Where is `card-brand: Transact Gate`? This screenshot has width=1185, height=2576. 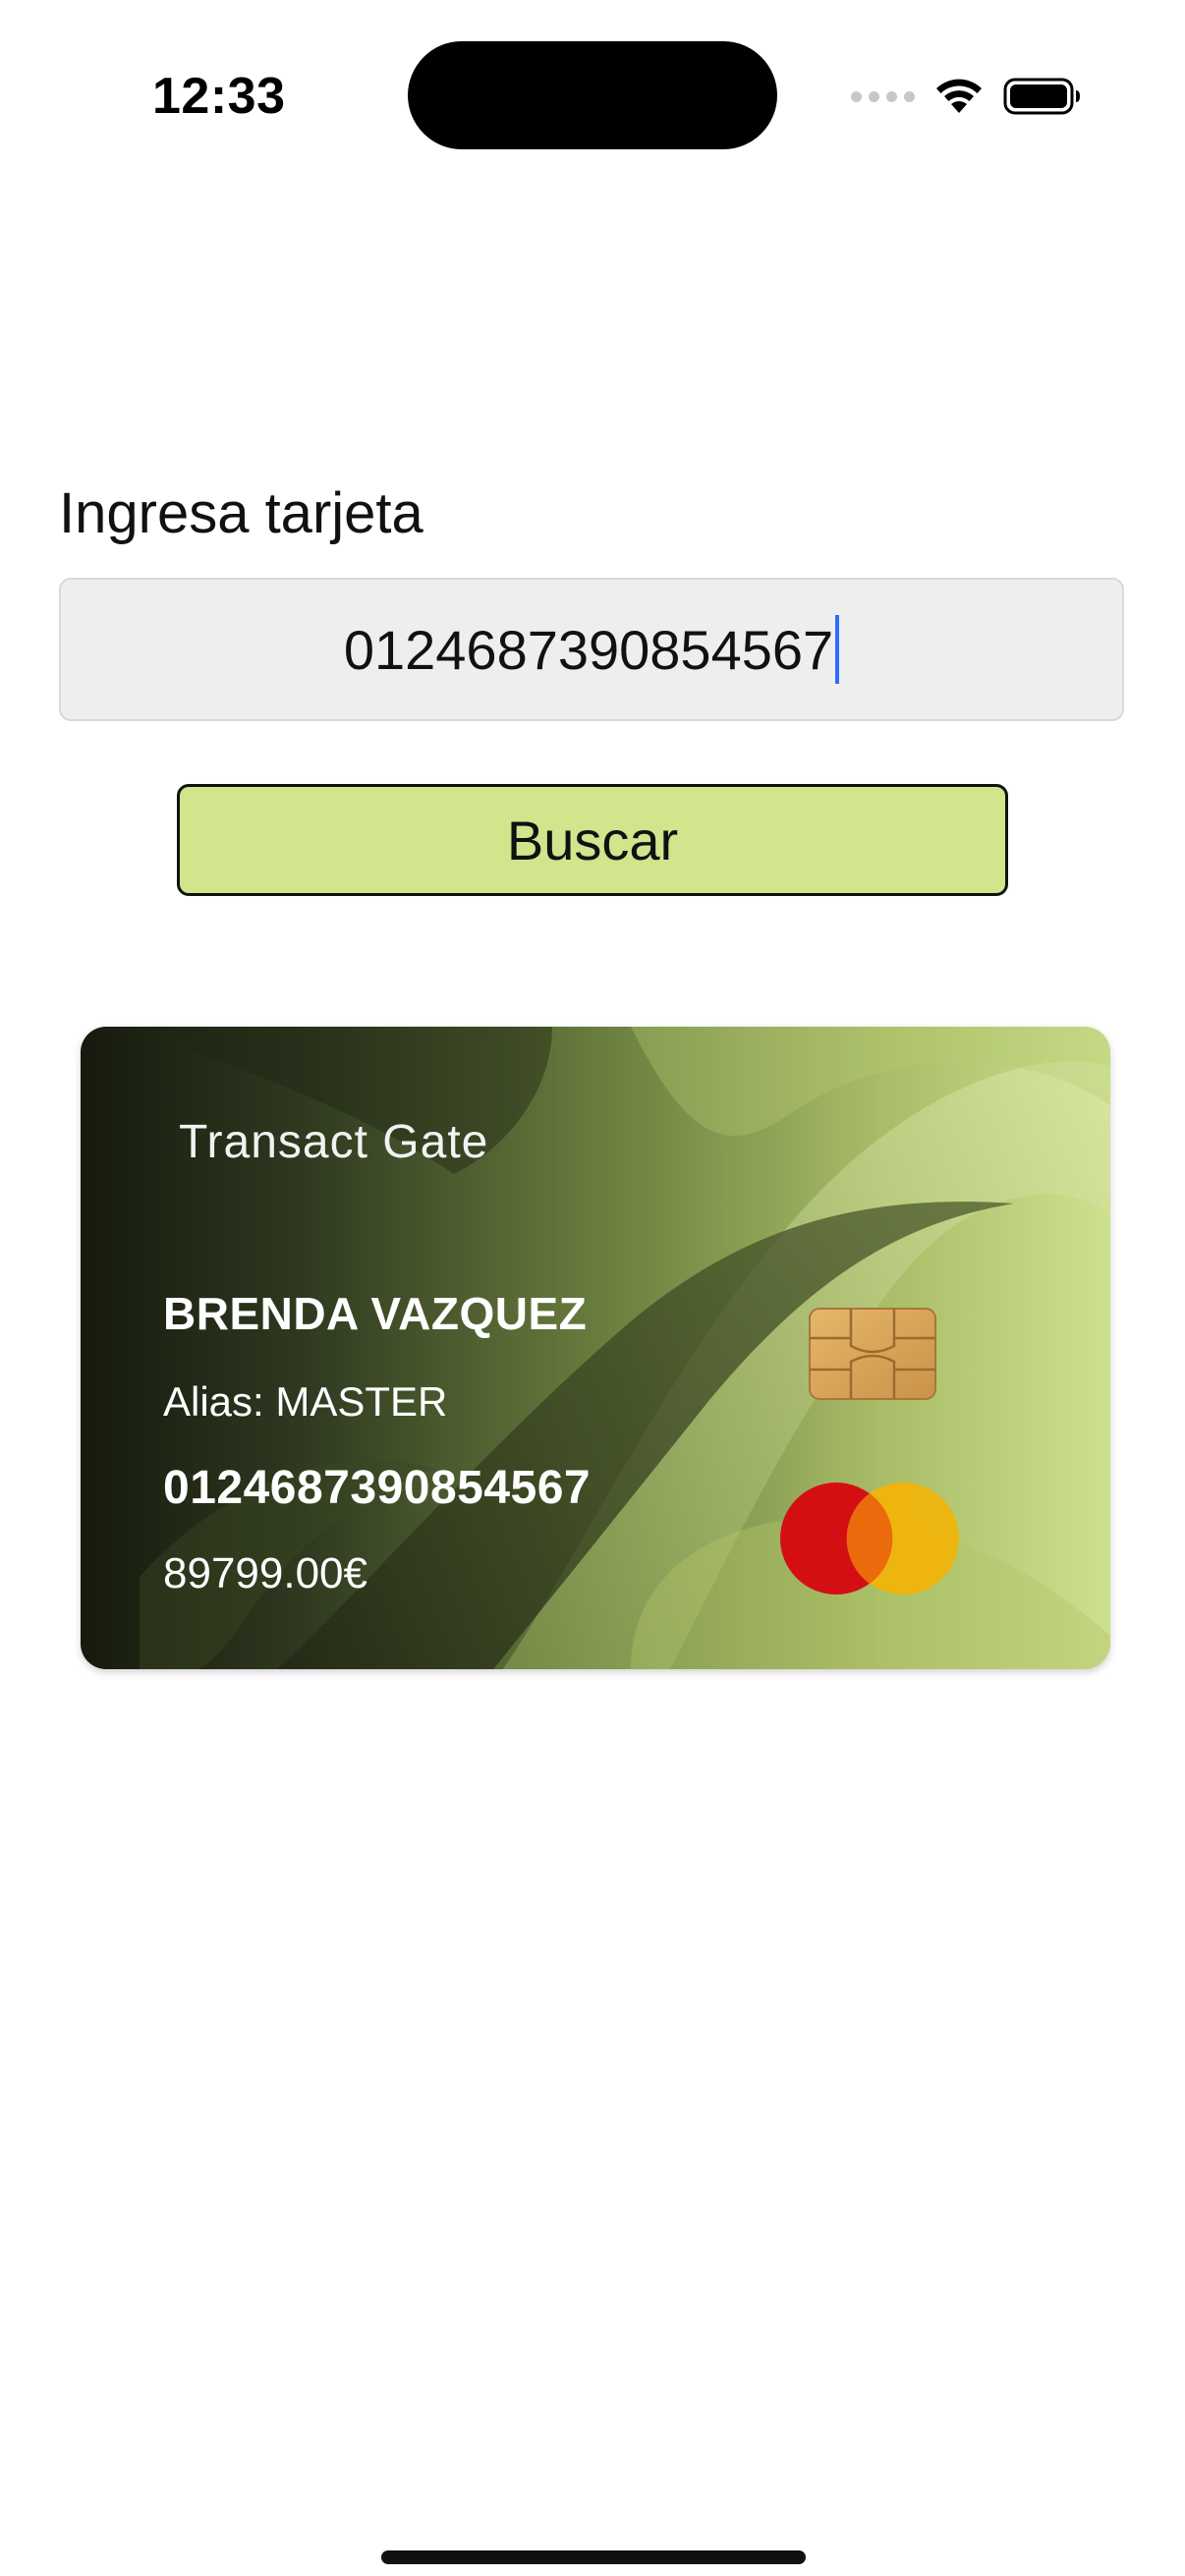 card-brand: Transact Gate is located at coordinates (334, 1142).